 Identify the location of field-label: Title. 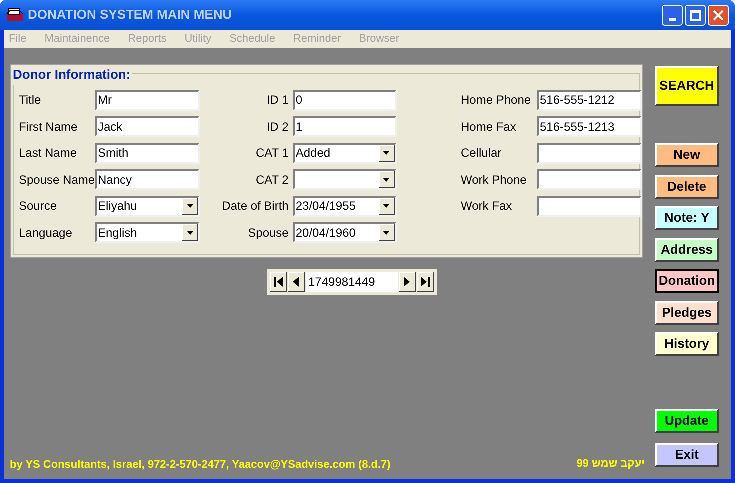
(30, 101).